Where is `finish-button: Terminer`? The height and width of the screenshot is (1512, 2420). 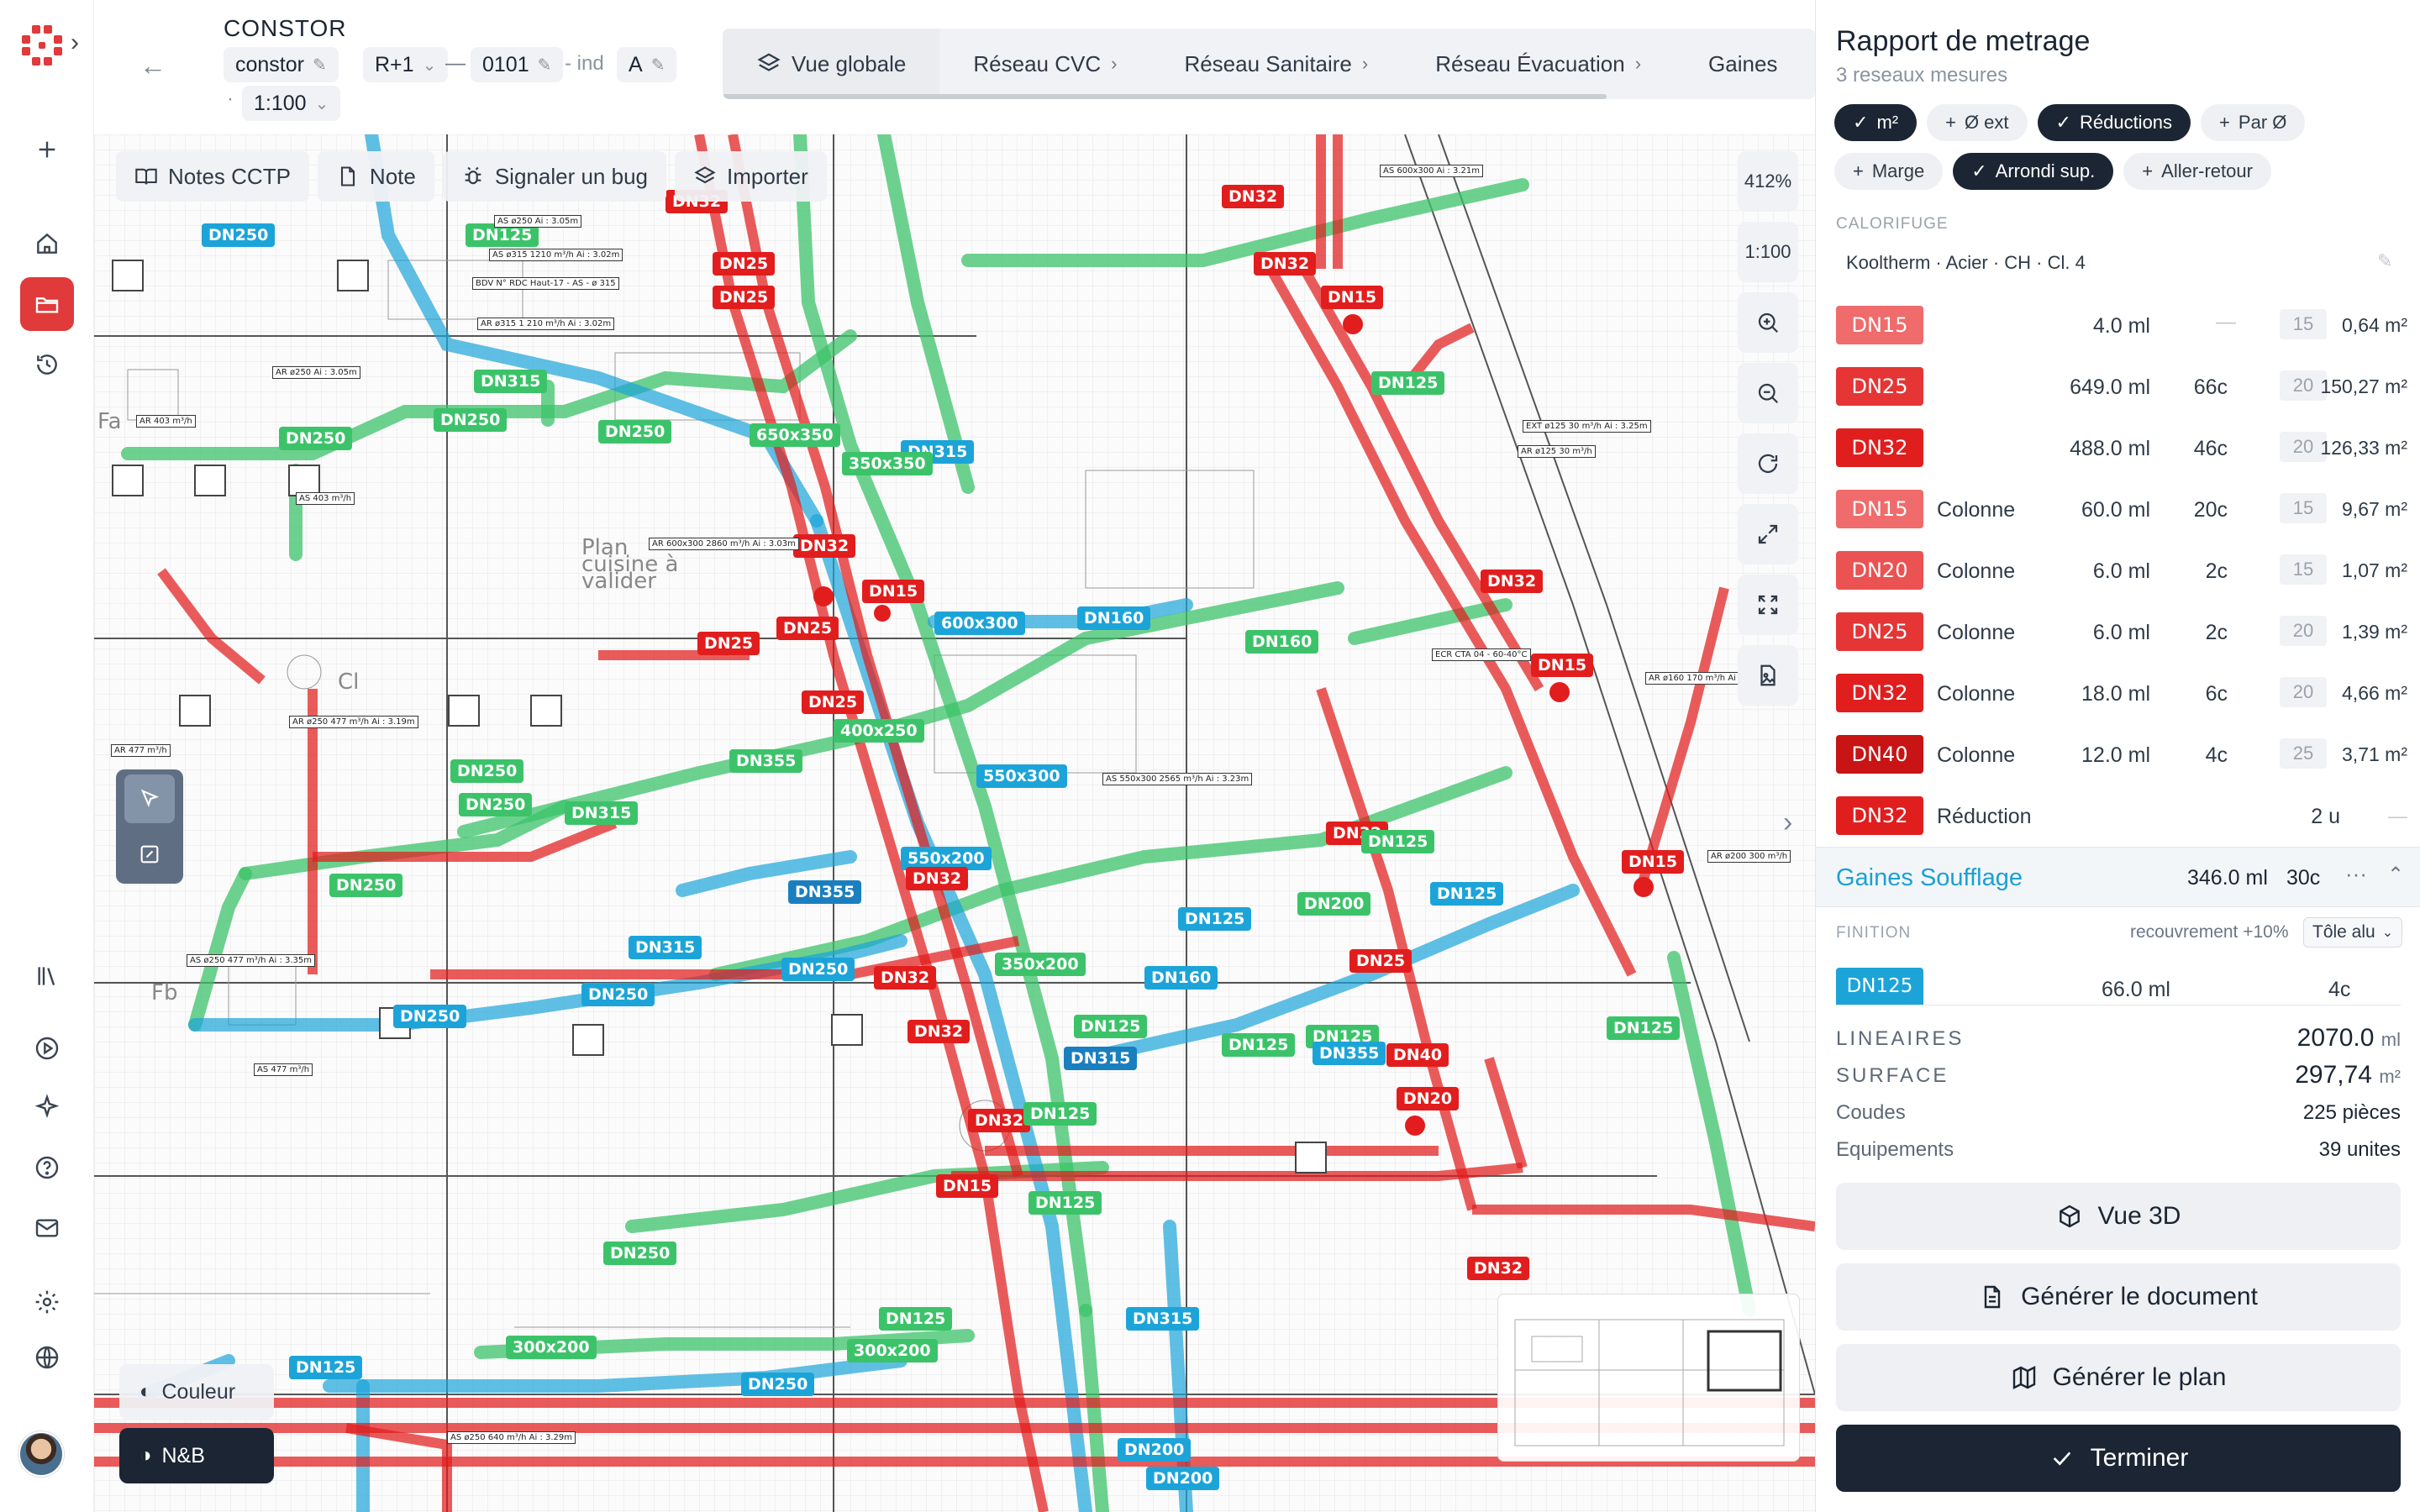 finish-button: Terminer is located at coordinates (2118, 1458).